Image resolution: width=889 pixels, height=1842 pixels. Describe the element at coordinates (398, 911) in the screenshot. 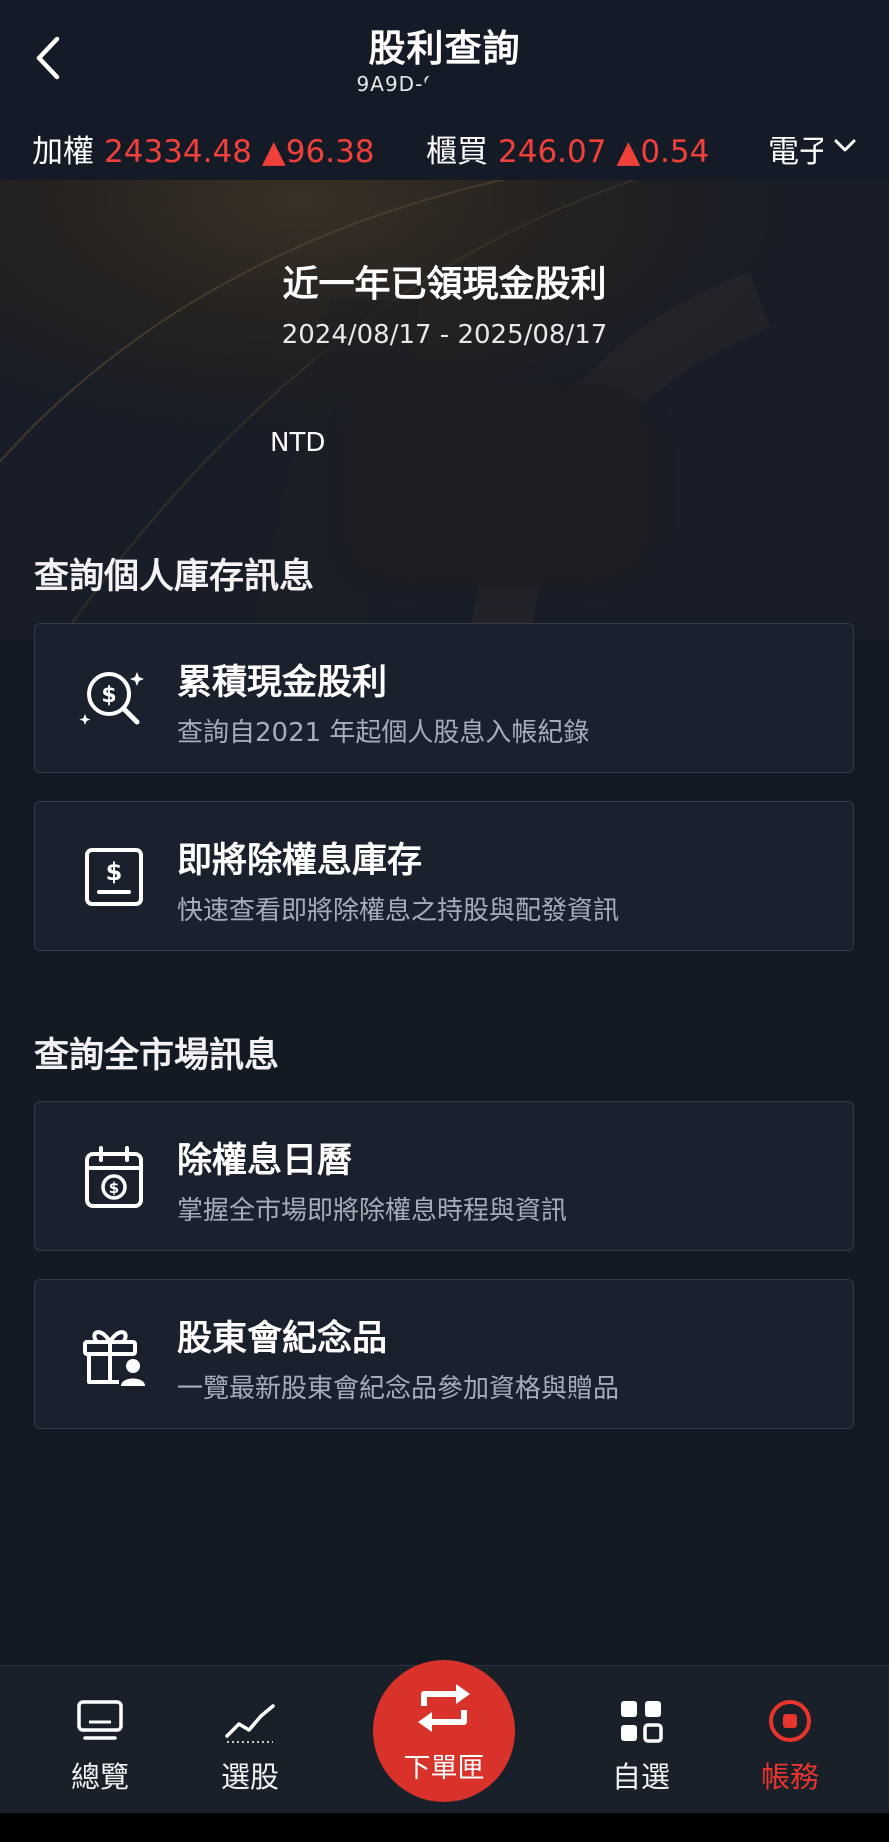

I see `card-subtitle: 快速查看即將除權息之持股與配發資訊` at that location.